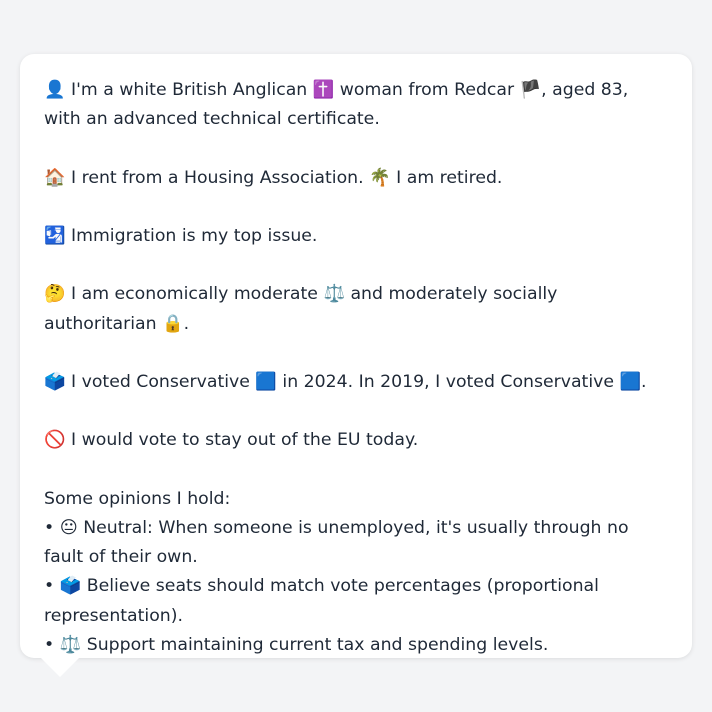 This screenshot has width=712, height=712. Describe the element at coordinates (55, 235) in the screenshot. I see `passport-control-icon: 🛂` at that location.